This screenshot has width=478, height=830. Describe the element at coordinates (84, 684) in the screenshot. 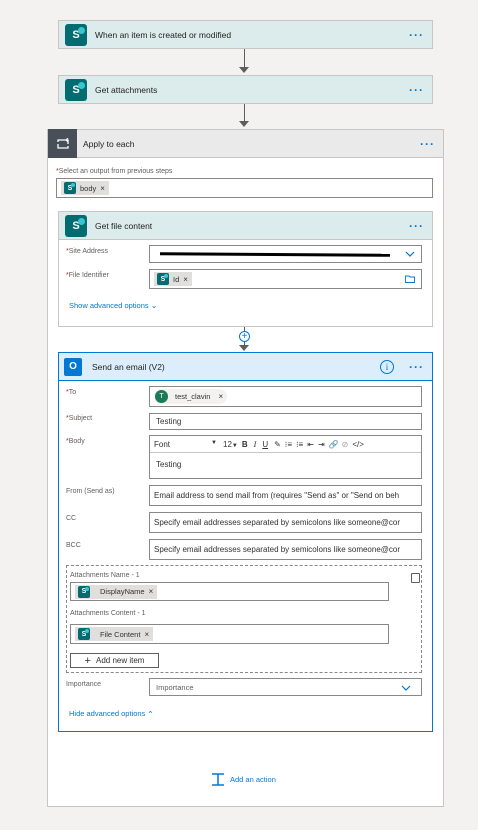

I see `importance-label: Importance` at that location.